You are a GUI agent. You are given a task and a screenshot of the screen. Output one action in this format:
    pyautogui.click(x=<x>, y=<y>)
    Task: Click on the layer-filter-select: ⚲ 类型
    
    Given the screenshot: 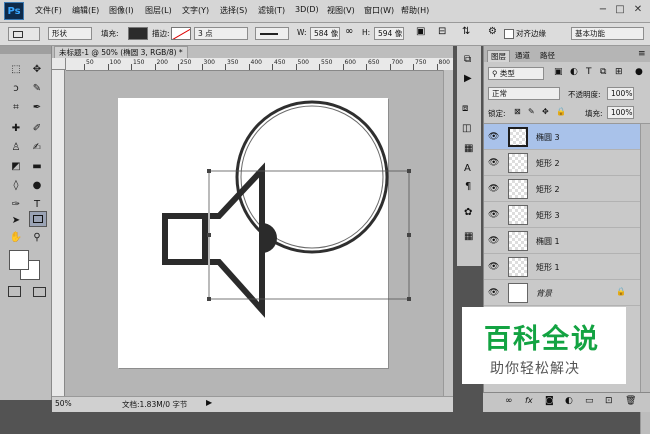 What is the action you would take?
    pyautogui.click(x=516, y=73)
    